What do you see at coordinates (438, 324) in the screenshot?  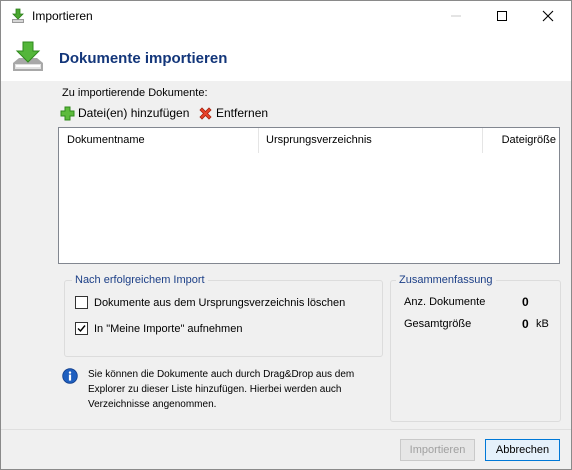 I see `total-size-label: Gesamtgröße` at bounding box center [438, 324].